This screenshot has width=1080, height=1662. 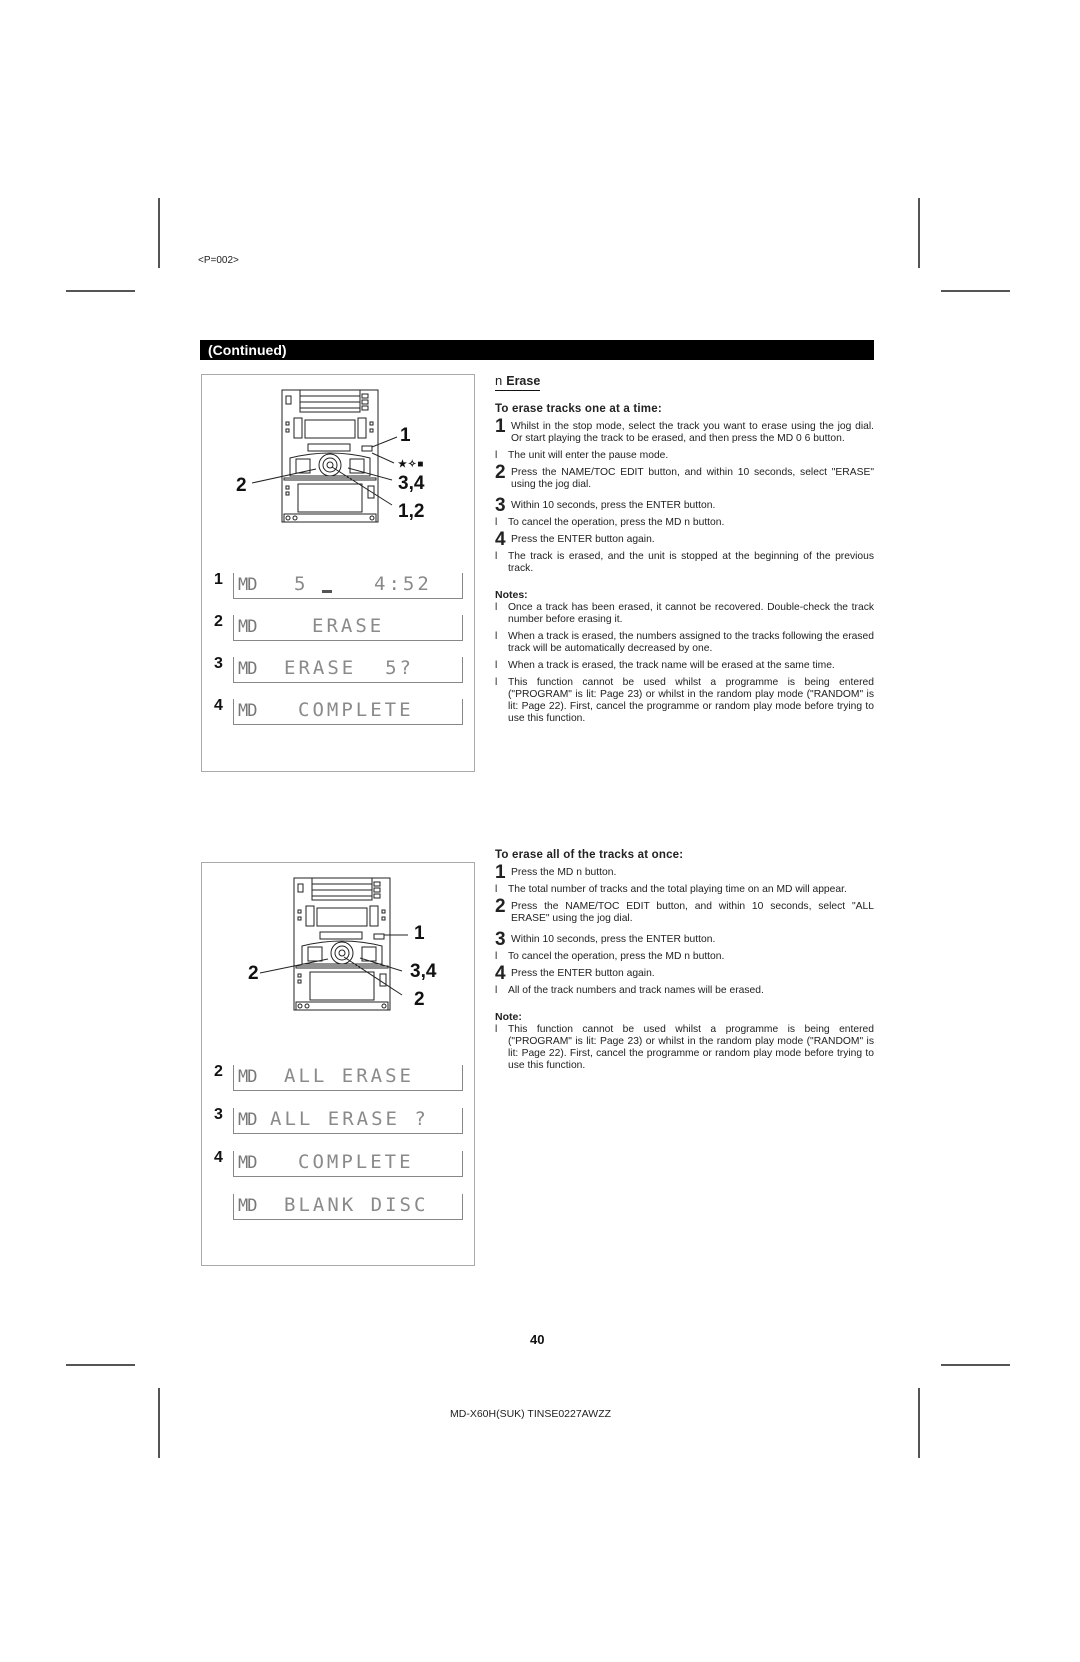 I want to click on lcd-display-row: 3 MD ERASE 5?, so click(x=339, y=669).